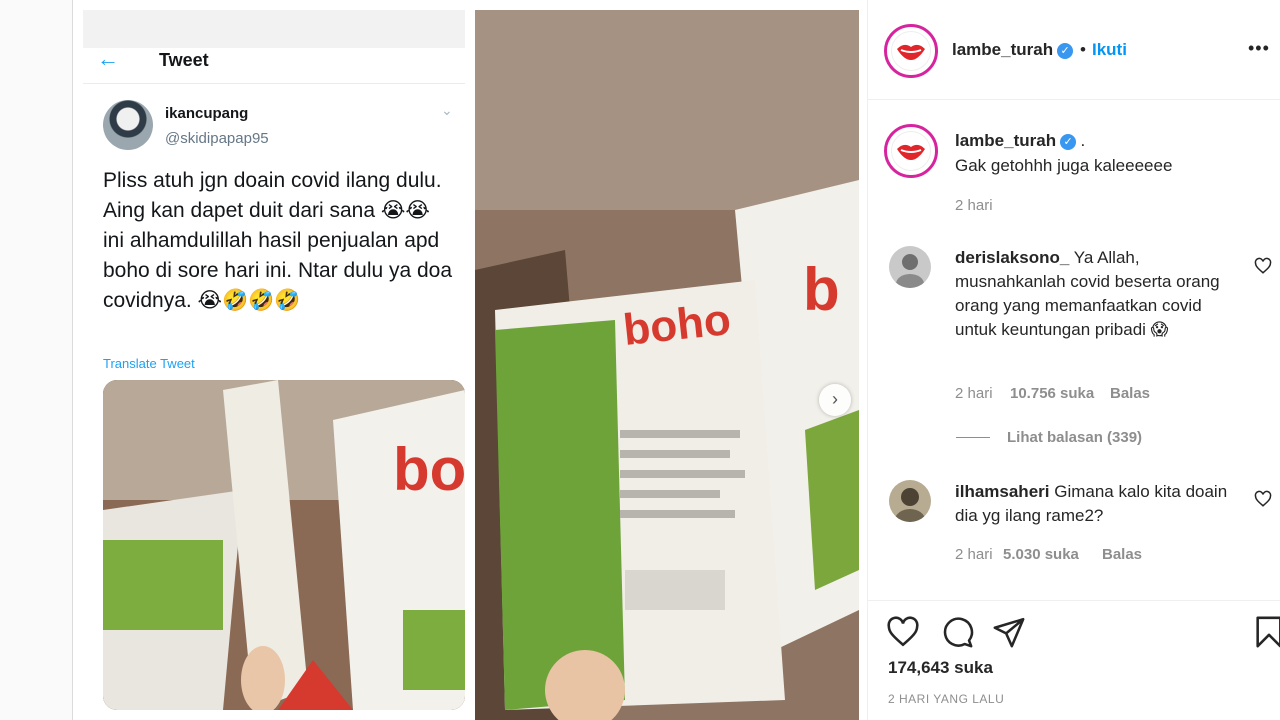 The height and width of the screenshot is (720, 1280). I want to click on bookmark-icon, so click(1266, 632).